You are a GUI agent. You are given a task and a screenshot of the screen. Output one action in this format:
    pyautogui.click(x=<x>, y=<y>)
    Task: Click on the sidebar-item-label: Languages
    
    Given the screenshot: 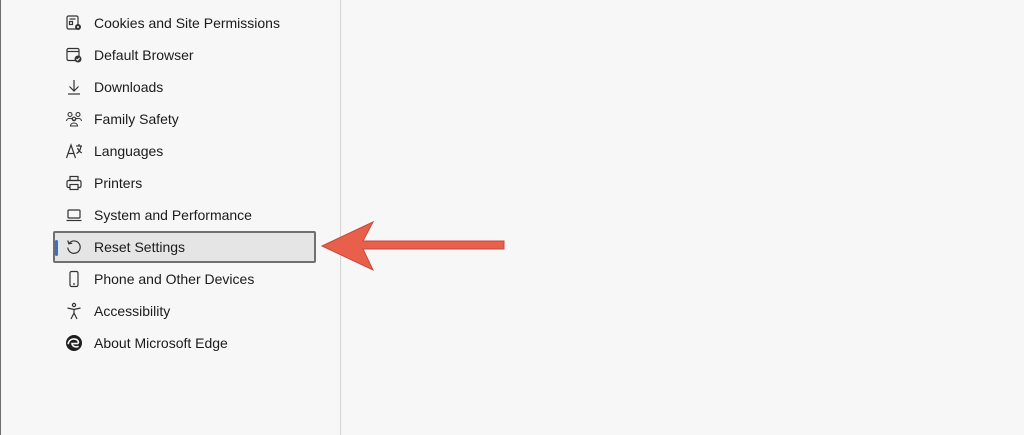 What is the action you would take?
    pyautogui.click(x=129, y=151)
    